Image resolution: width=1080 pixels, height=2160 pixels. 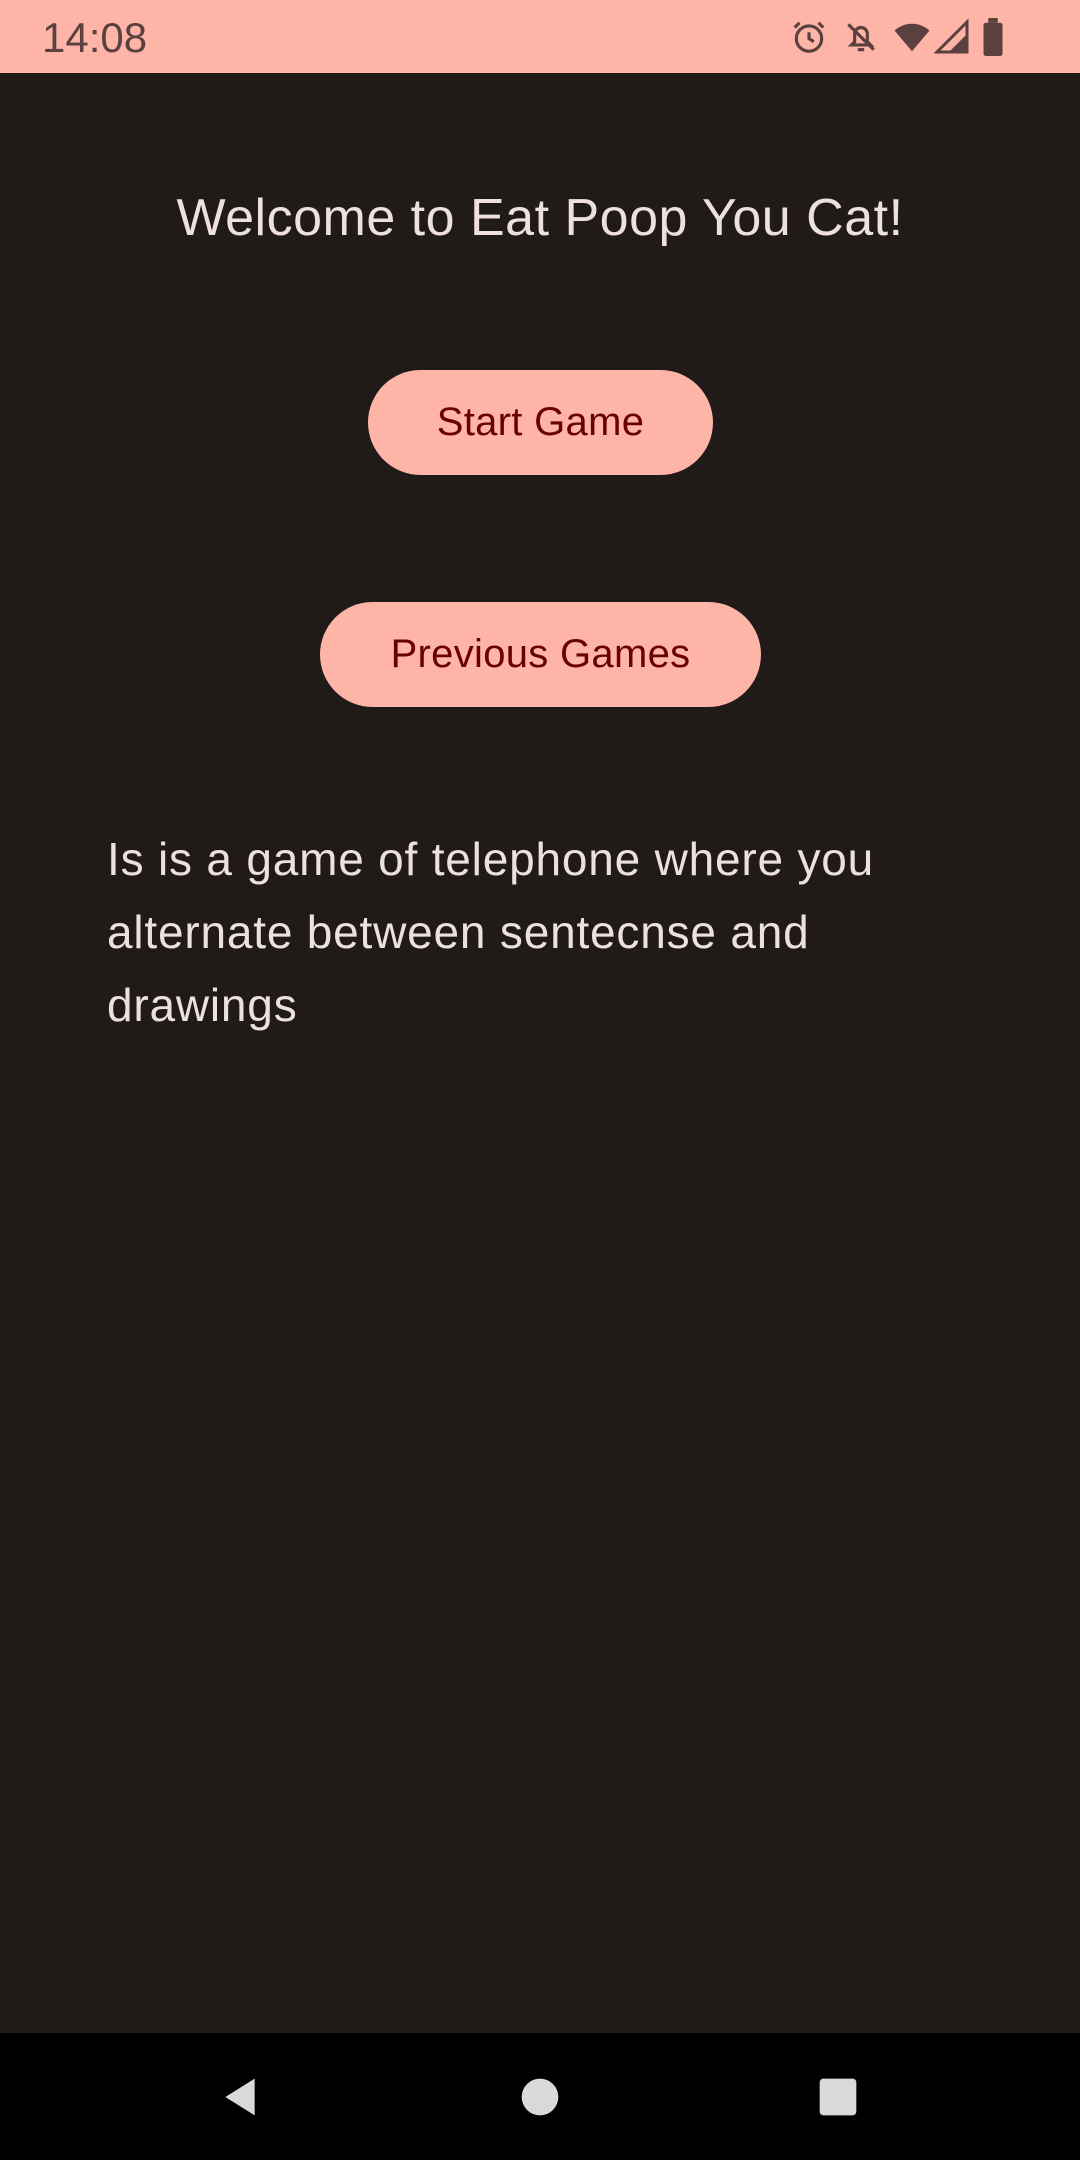 I want to click on battery-icon, so click(x=993, y=37).